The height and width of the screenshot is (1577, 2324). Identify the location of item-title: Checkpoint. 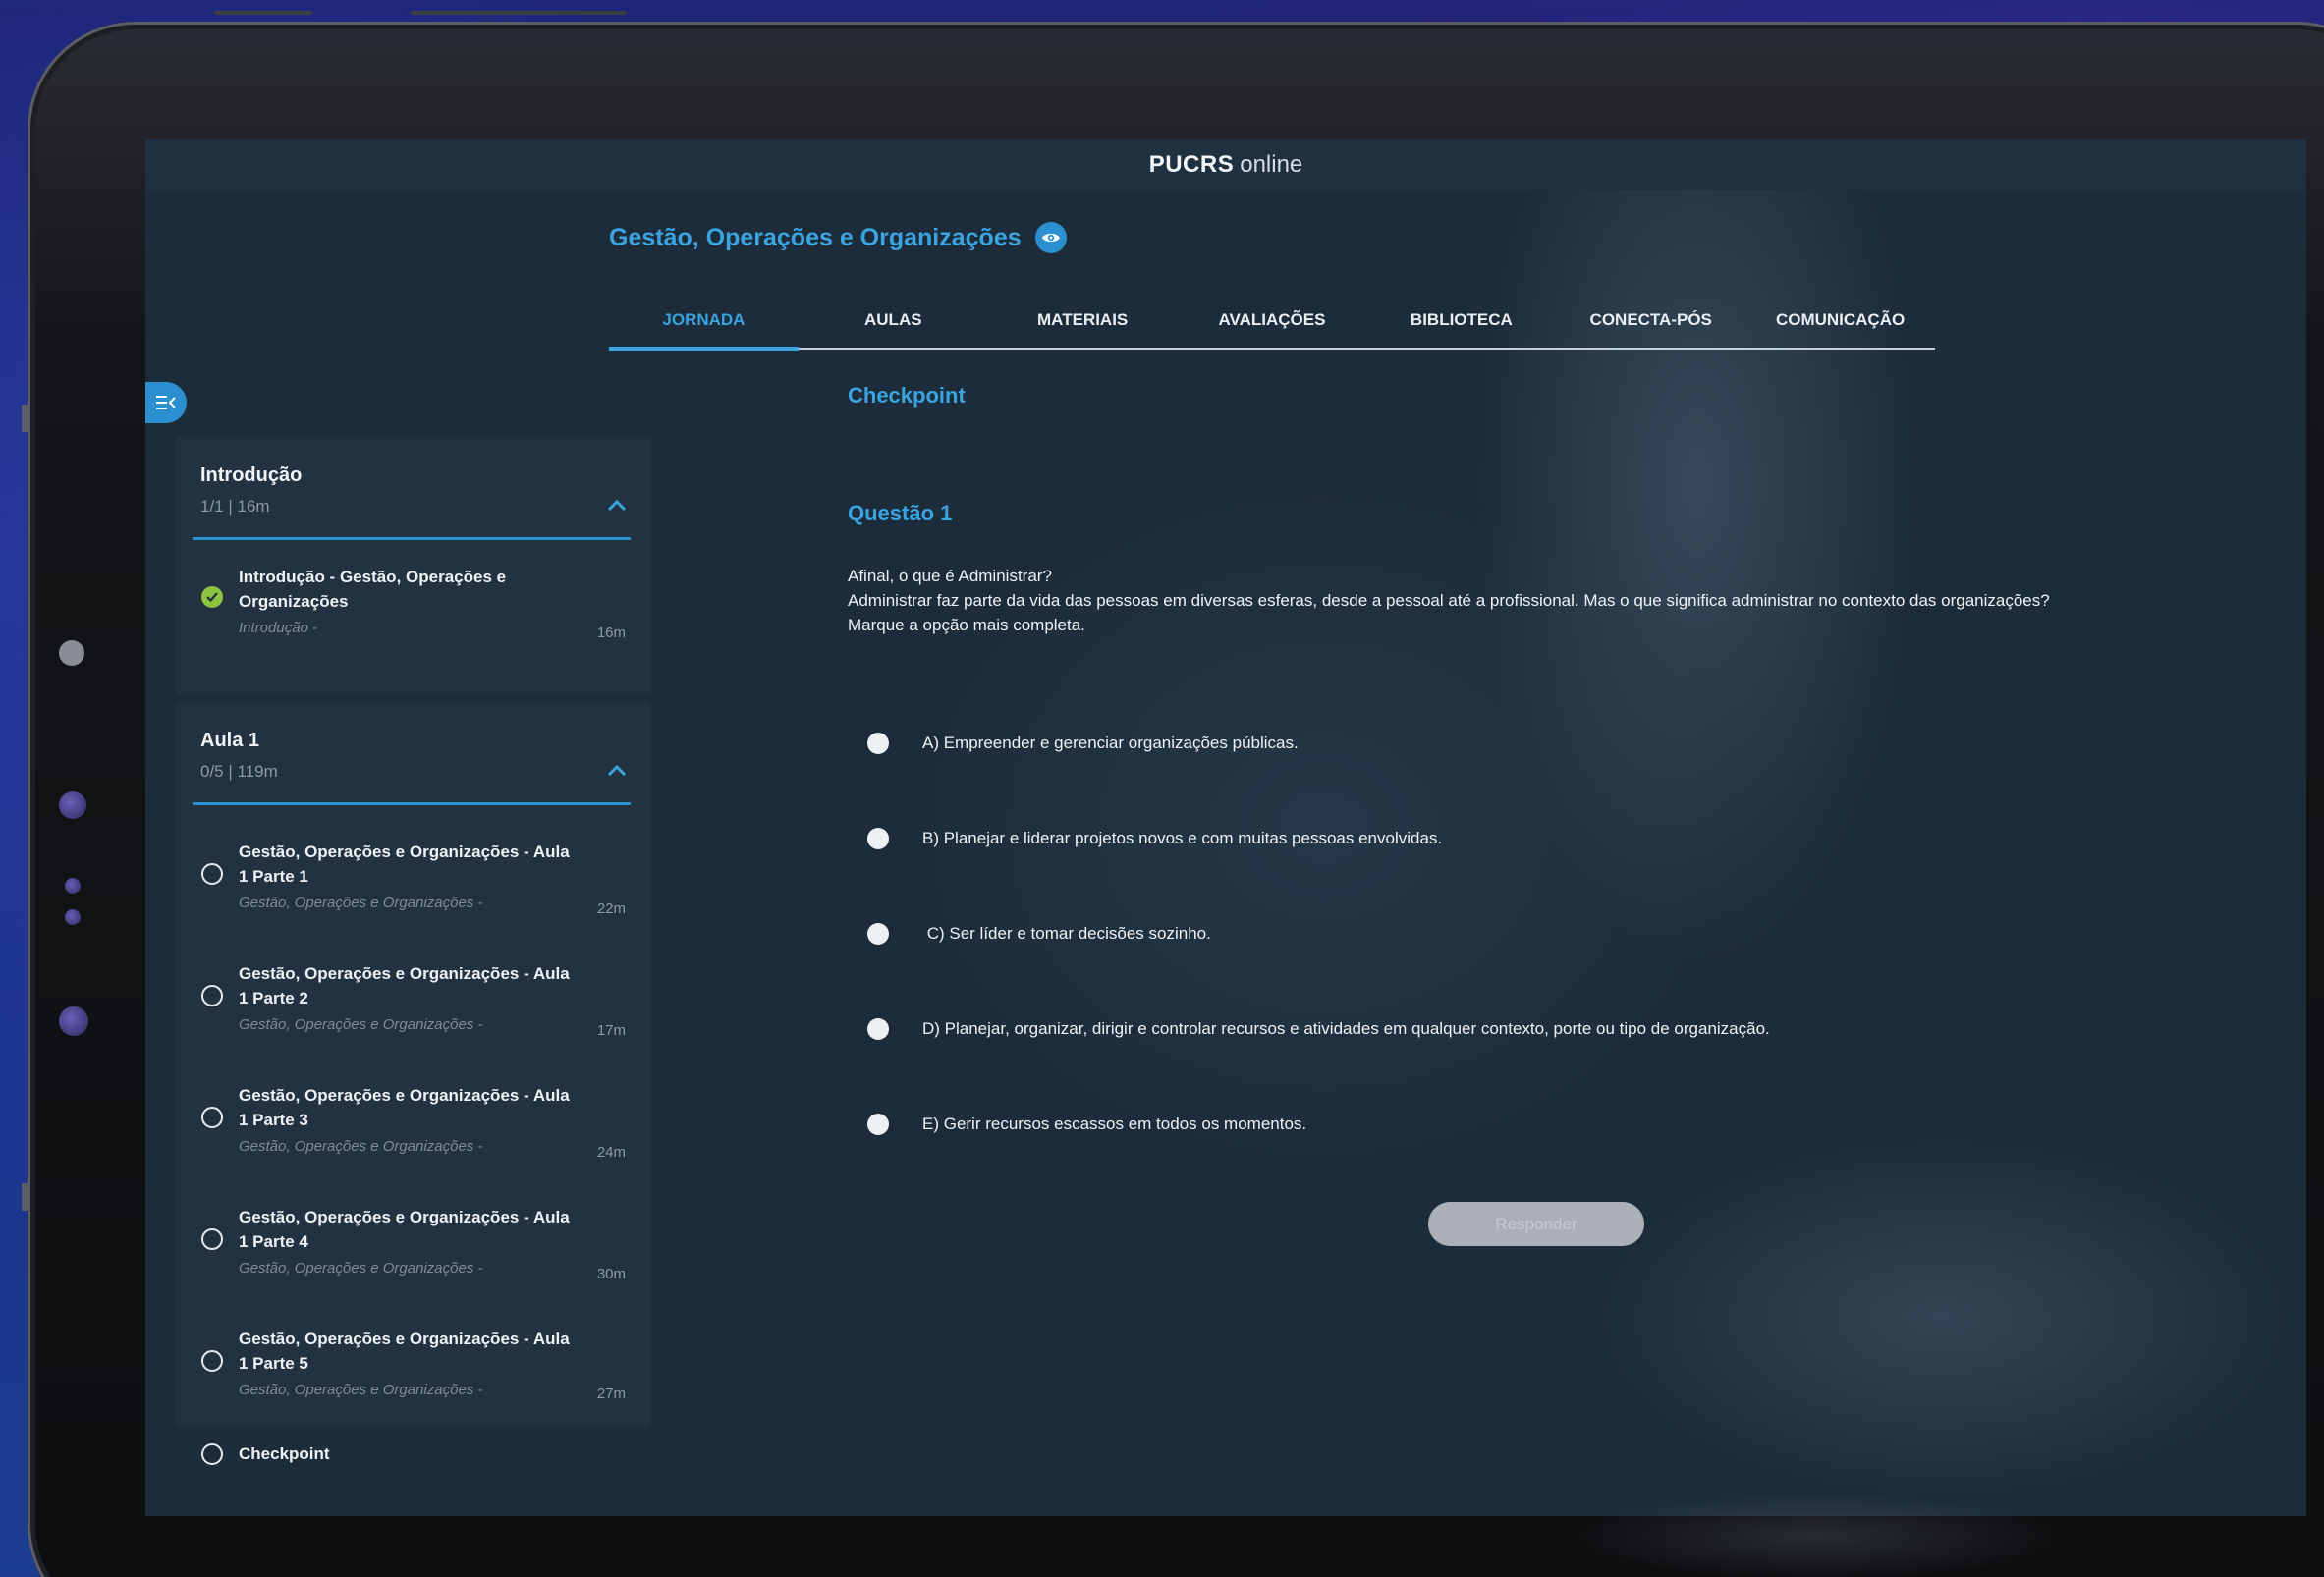
(284, 1453).